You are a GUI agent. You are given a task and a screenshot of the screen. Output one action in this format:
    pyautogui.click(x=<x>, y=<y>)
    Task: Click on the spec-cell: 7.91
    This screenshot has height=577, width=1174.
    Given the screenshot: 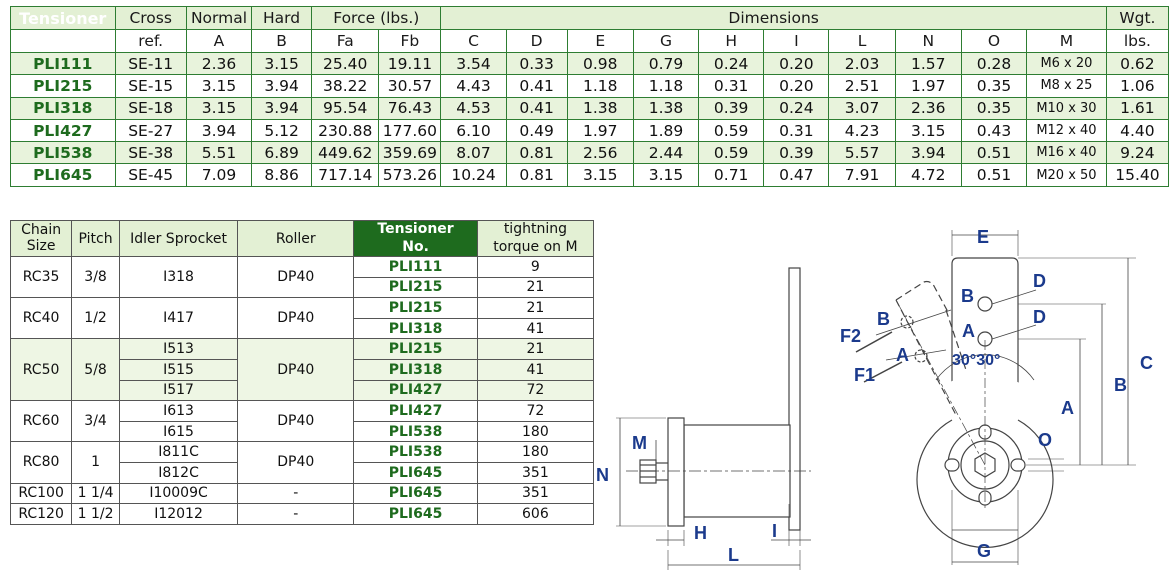 What is the action you would take?
    pyautogui.click(x=862, y=175)
    